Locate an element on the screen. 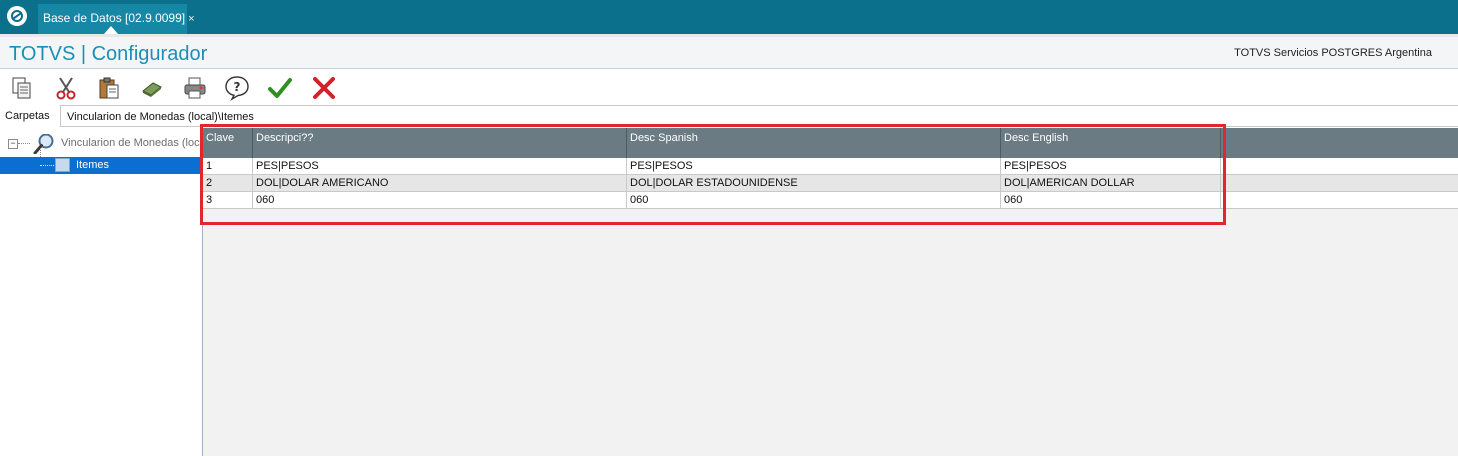 The height and width of the screenshot is (456, 1458). cell-desc-english: PES|PESOS is located at coordinates (1111, 166).